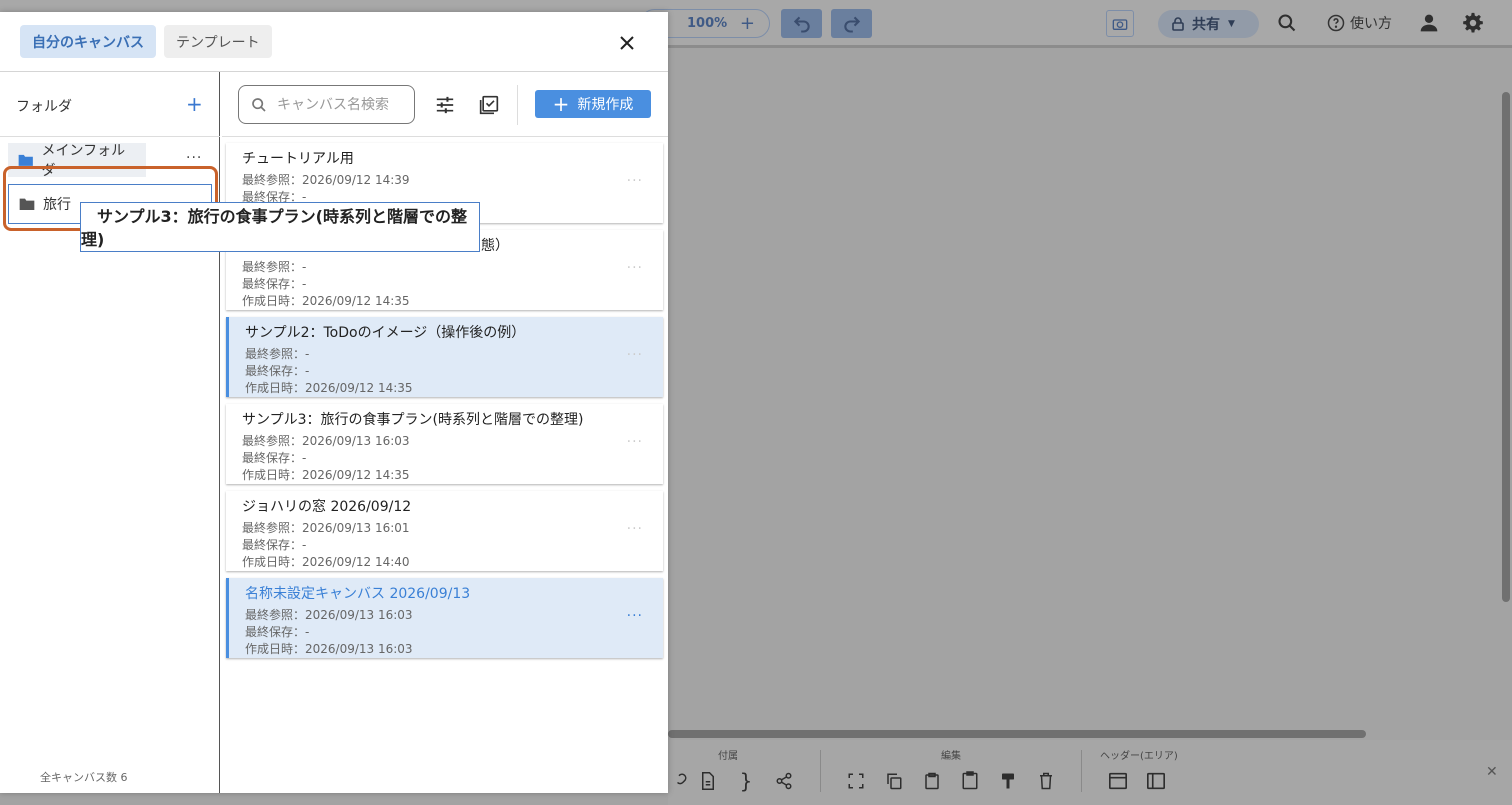 The width and height of the screenshot is (1512, 805). What do you see at coordinates (707, 23) in the screenshot?
I see `zoom-value: 100%` at bounding box center [707, 23].